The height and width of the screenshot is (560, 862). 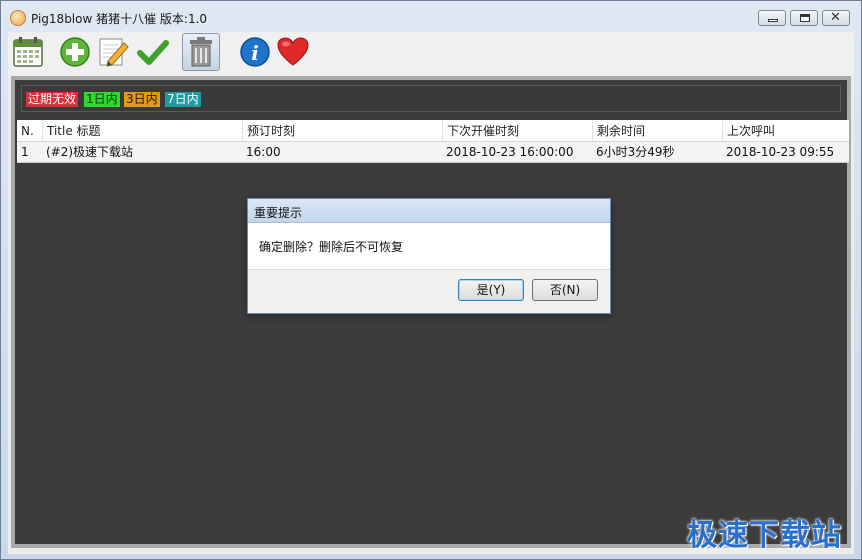 I want to click on confirm-button, so click(x=153, y=52).